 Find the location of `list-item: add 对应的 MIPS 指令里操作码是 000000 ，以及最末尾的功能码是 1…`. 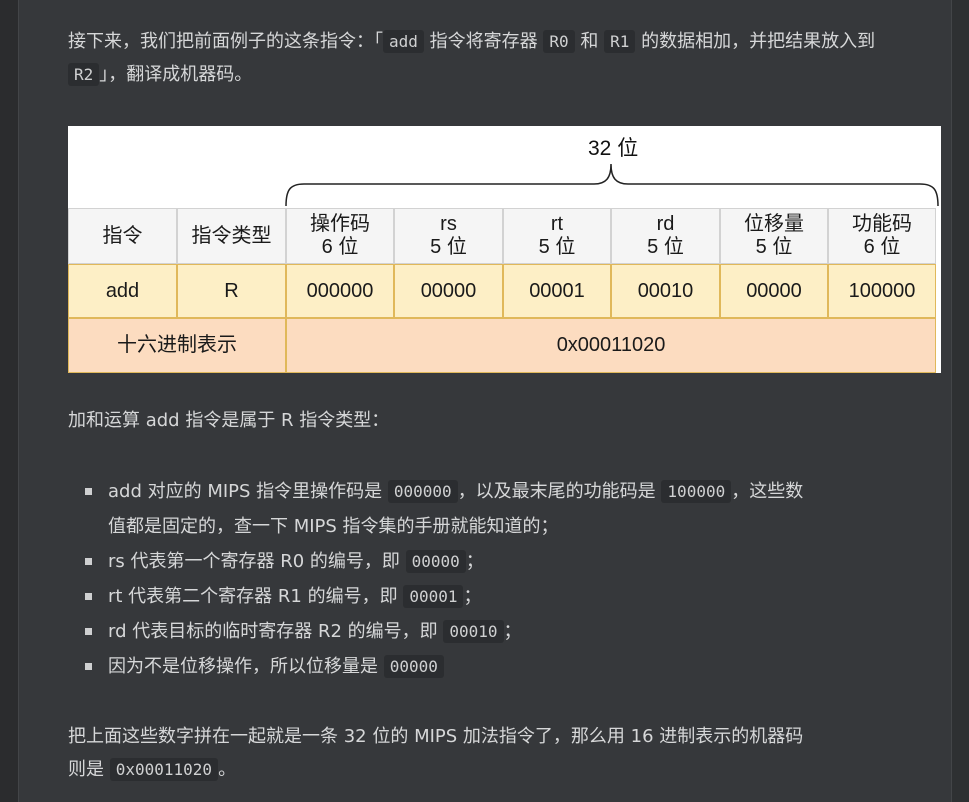

list-item: add 对应的 MIPS 指令里操作码是 000000 ，以及最末尾的功能码是 1… is located at coordinates (501, 509).